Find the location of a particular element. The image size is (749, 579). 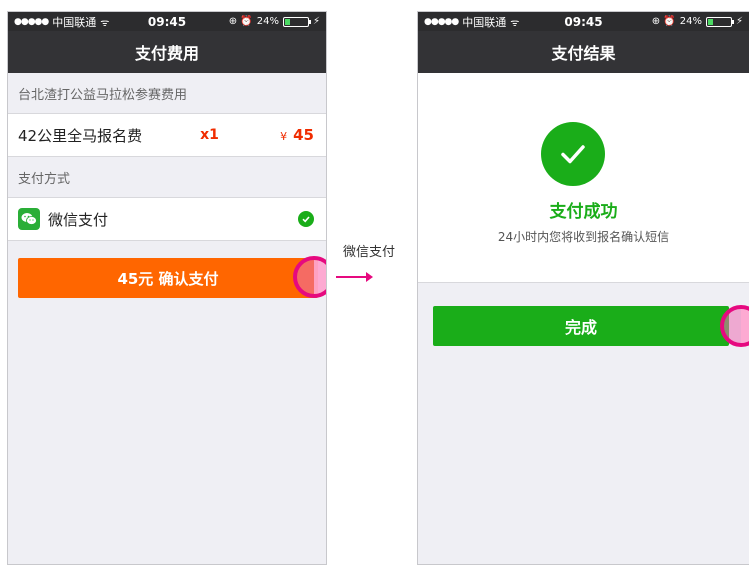

price-value: 45 is located at coordinates (303, 135).